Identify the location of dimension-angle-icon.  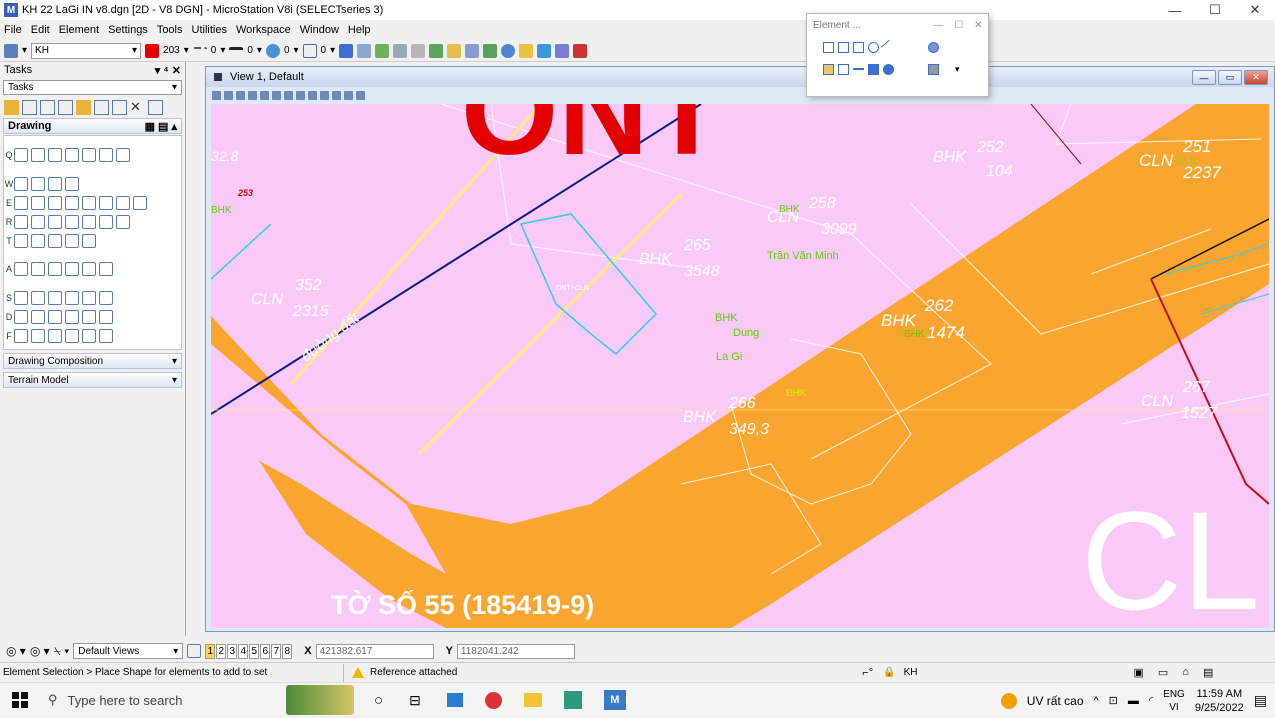
(55, 297).